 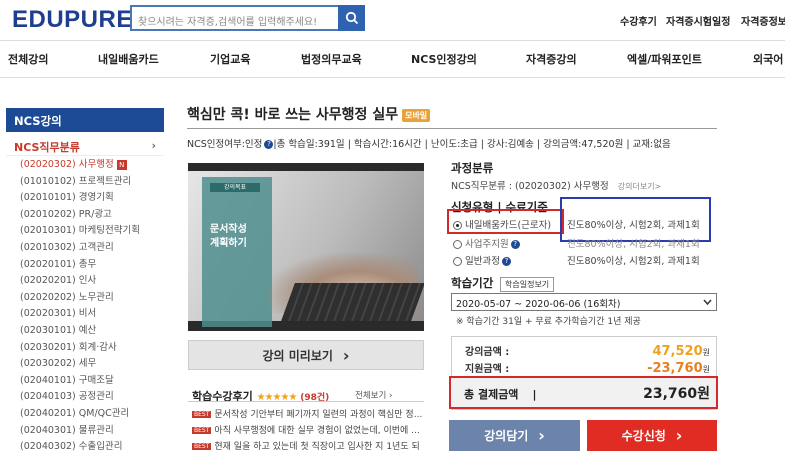 I want to click on nav-certificate: 자격증강의, so click(x=551, y=59).